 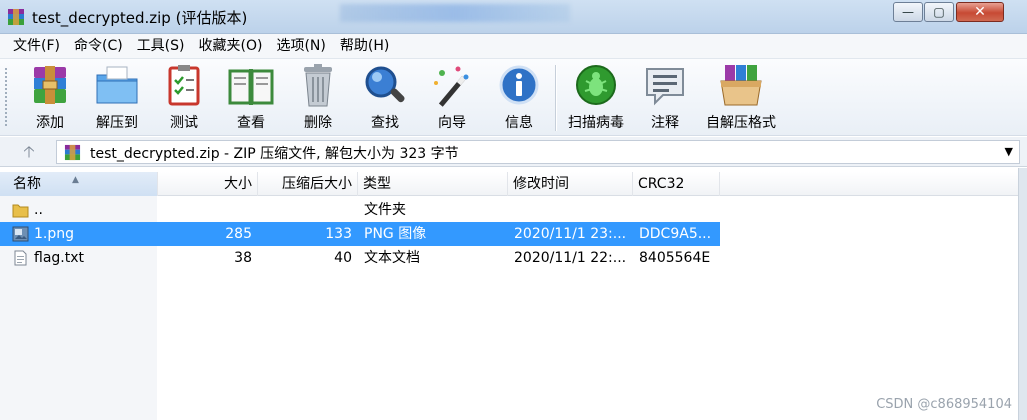 I want to click on archive-icon, so click(x=72, y=152).